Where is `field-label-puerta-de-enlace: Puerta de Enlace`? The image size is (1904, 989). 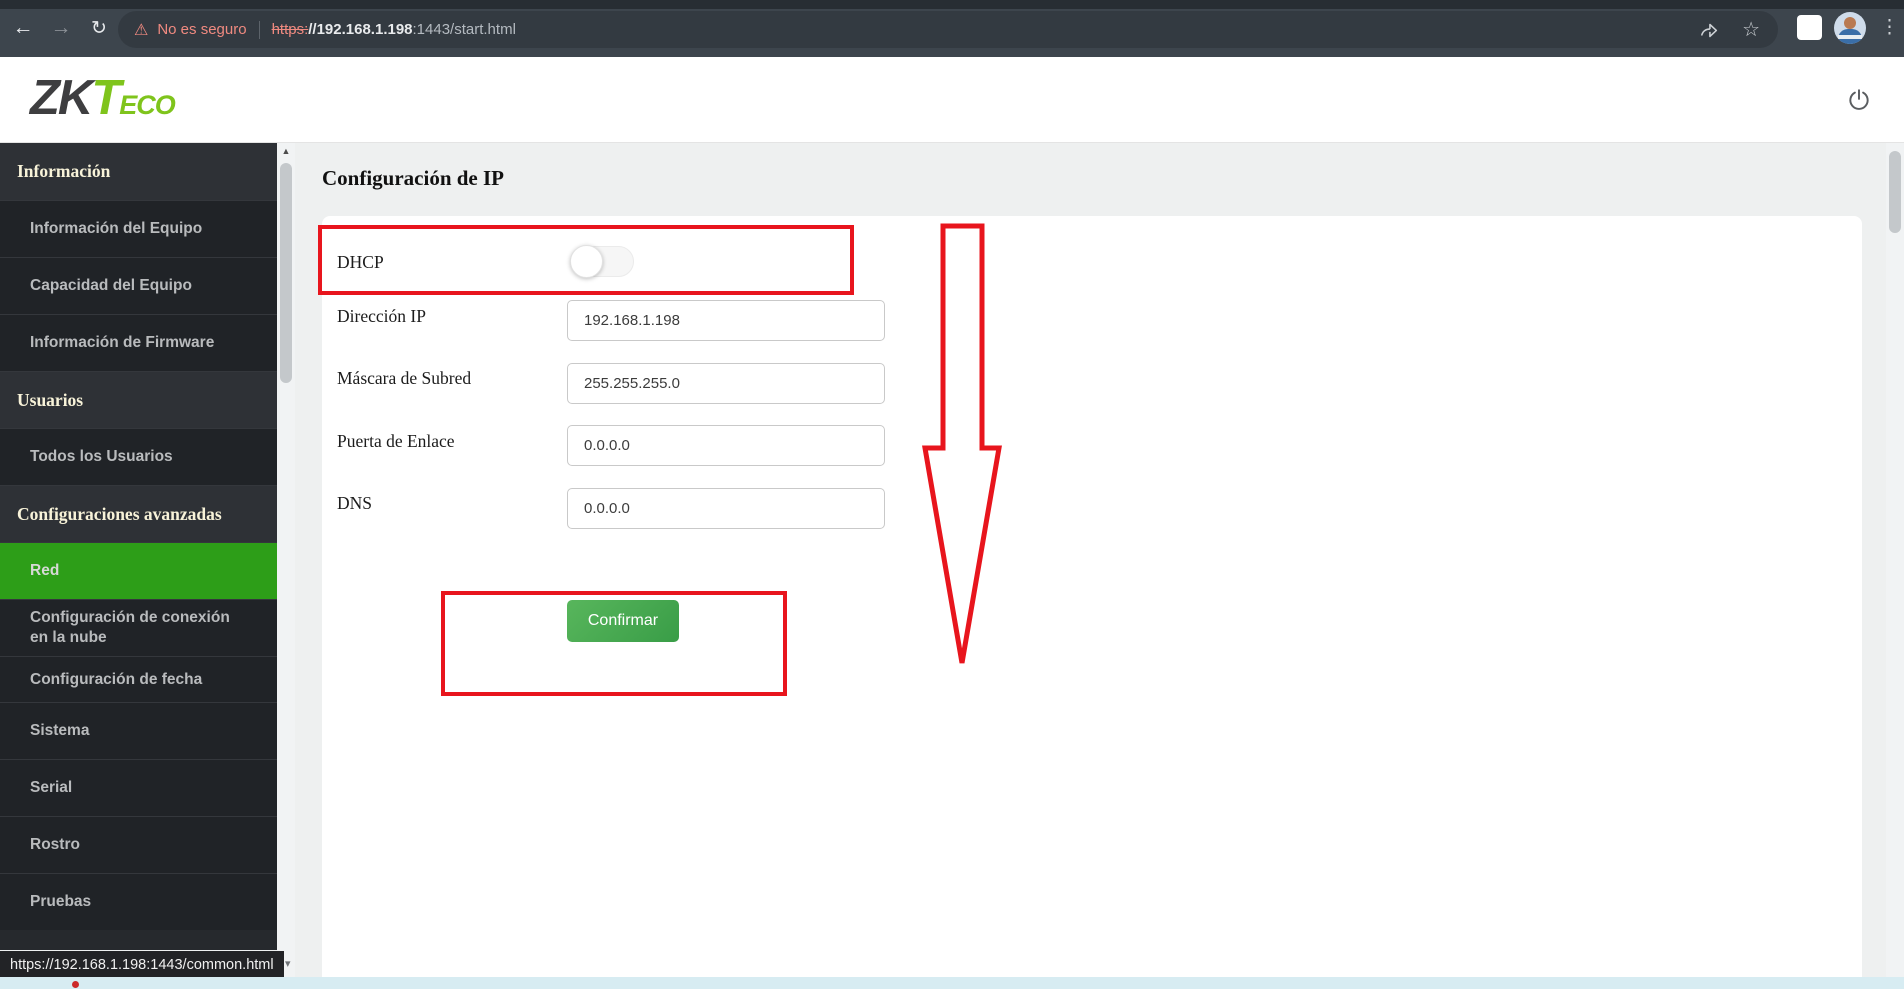 field-label-puerta-de-enlace: Puerta de Enlace is located at coordinates (396, 441).